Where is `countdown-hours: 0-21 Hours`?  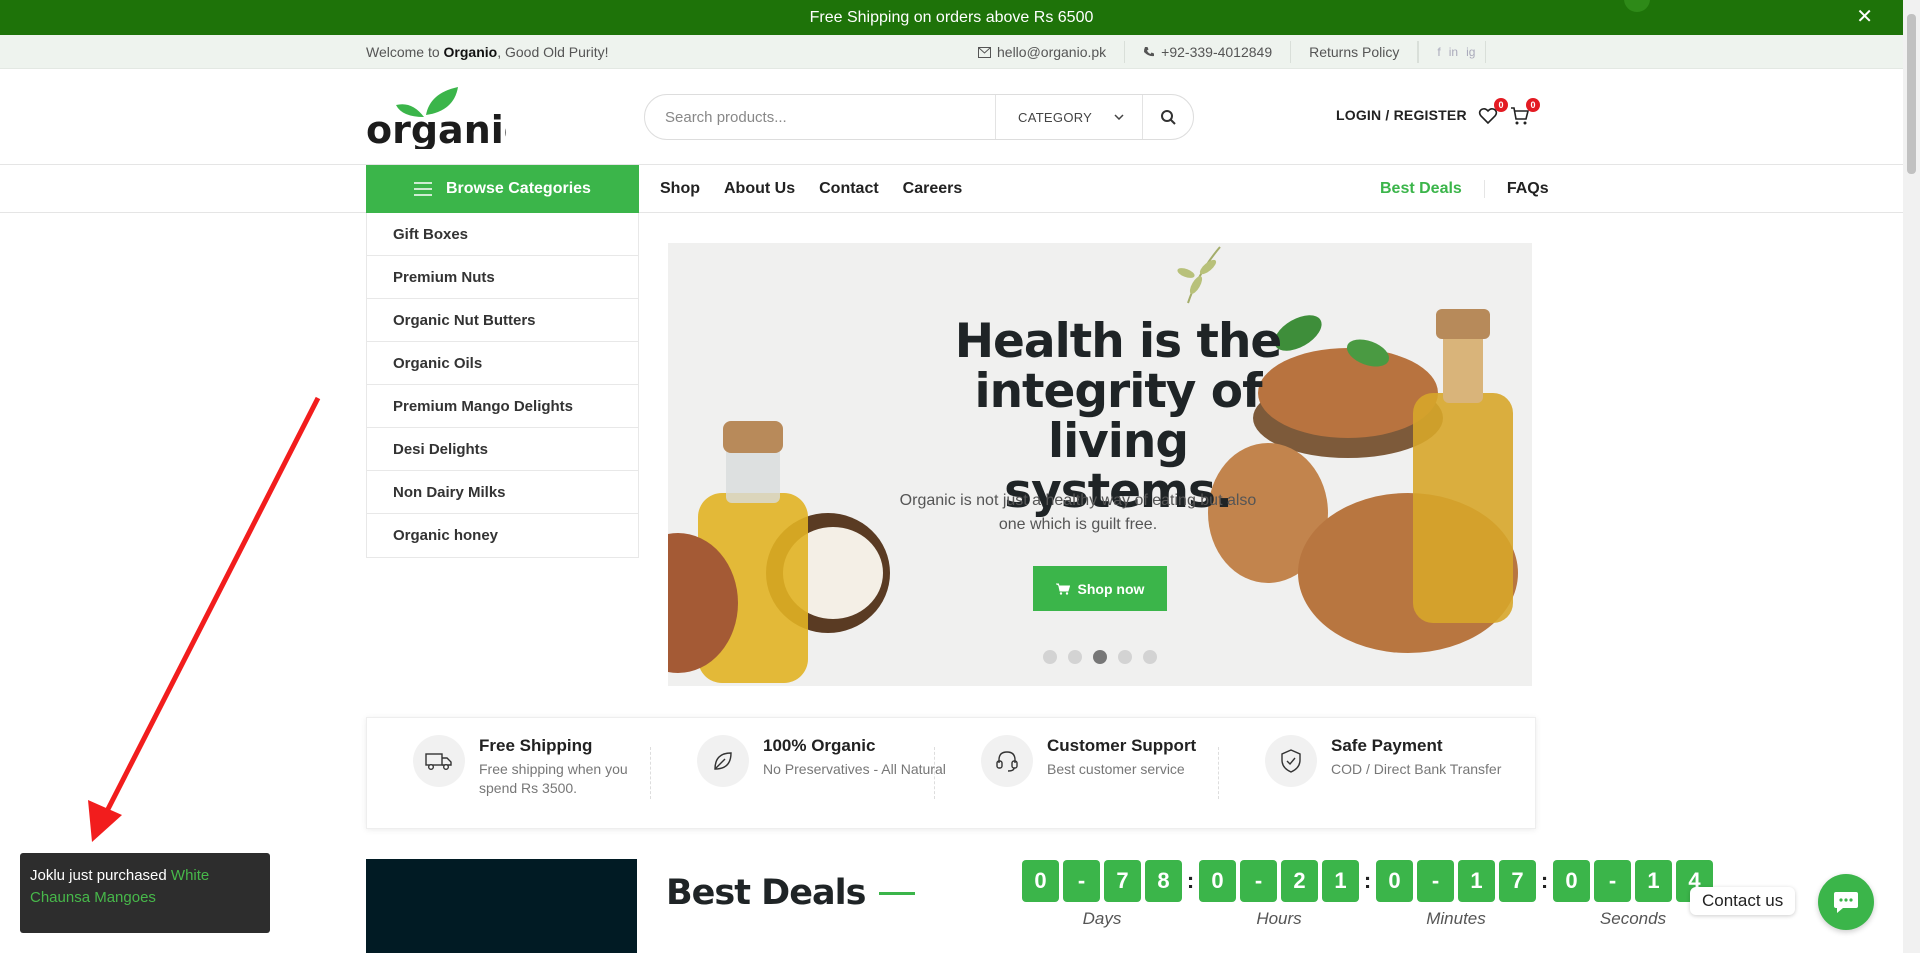
countdown-hours: 0-21 Hours is located at coordinates (1279, 894).